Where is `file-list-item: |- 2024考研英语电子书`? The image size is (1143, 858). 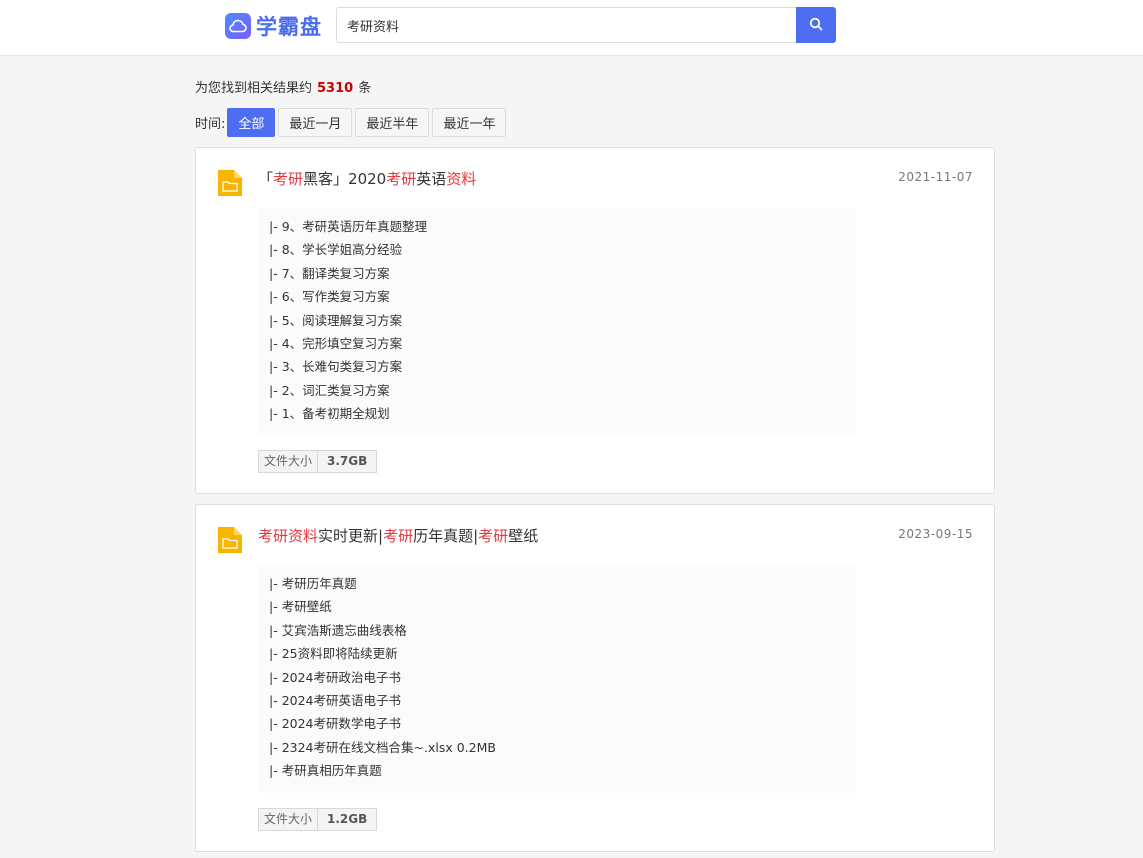 file-list-item: |- 2024考研英语电子书 is located at coordinates (335, 700).